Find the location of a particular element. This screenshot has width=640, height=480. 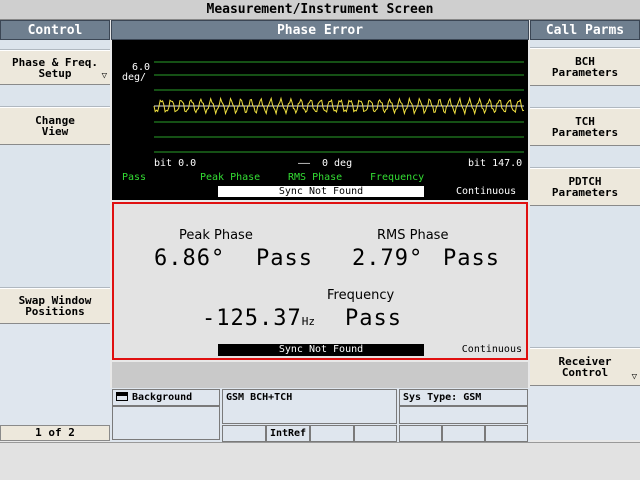

frequency-value: -125.37 is located at coordinates (252, 318).